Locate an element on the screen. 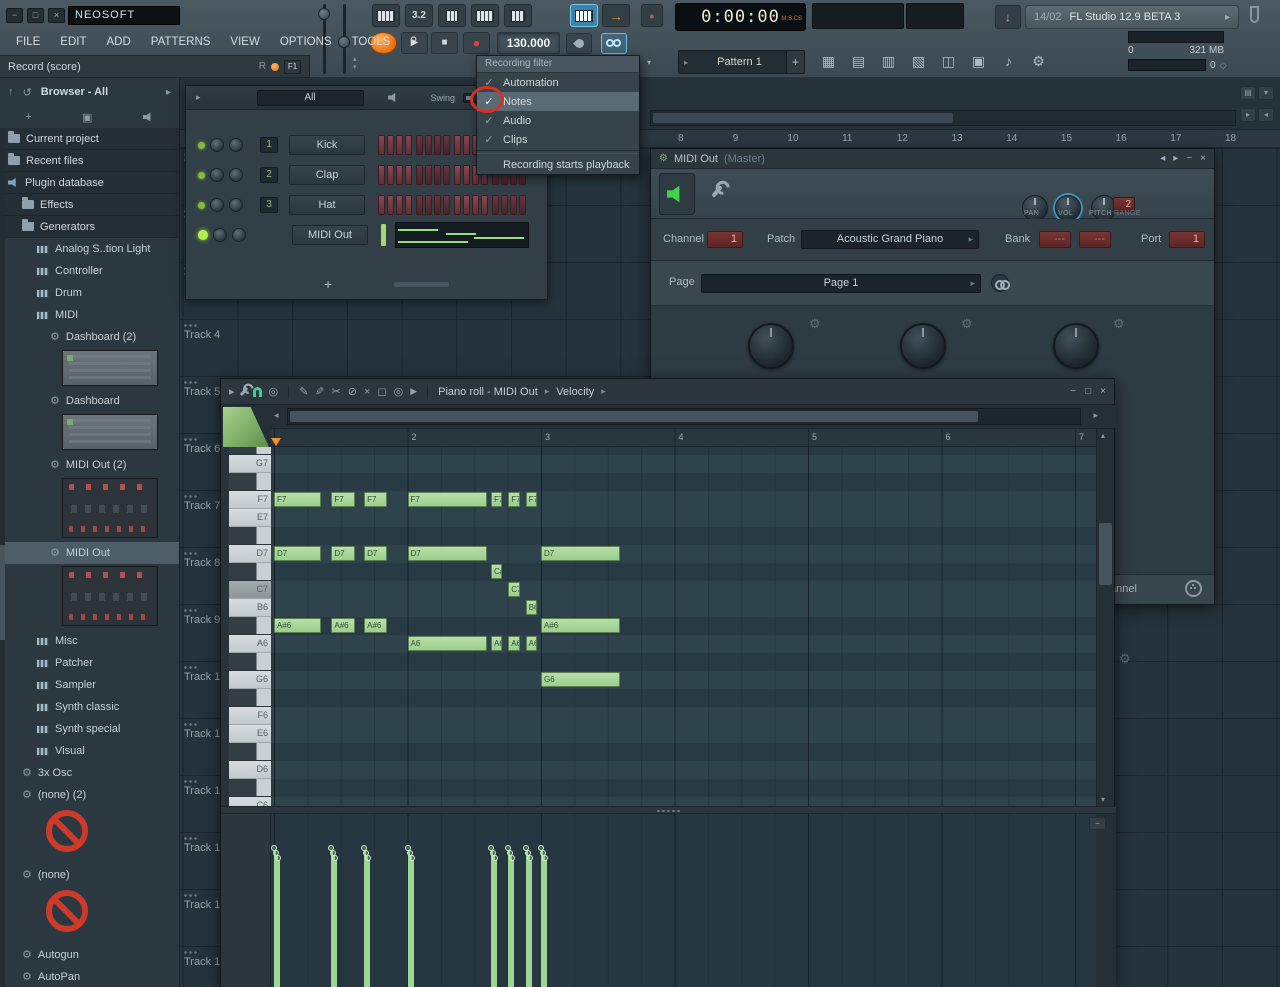 The width and height of the screenshot is (1280, 987). browser-item-controller: Controller is located at coordinates (89, 271).